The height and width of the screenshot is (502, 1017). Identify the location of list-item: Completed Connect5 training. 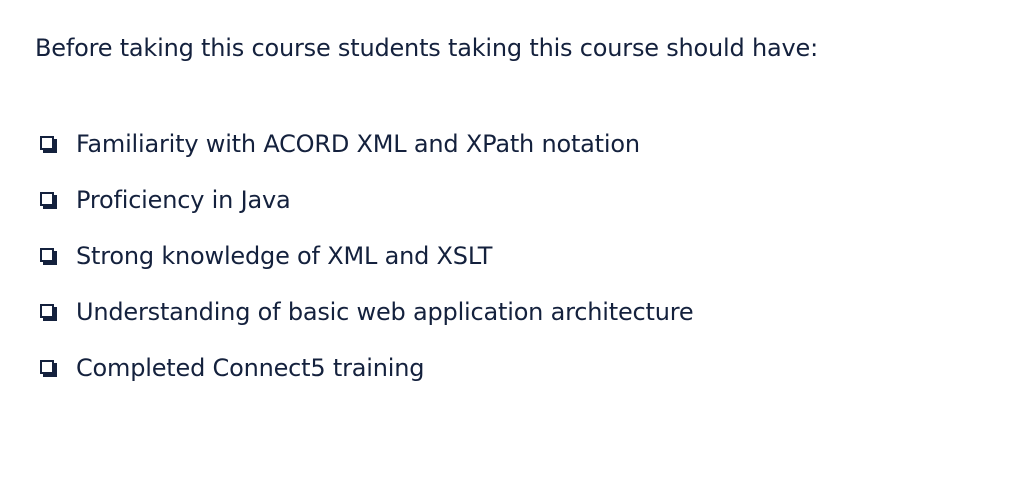
(365, 368).